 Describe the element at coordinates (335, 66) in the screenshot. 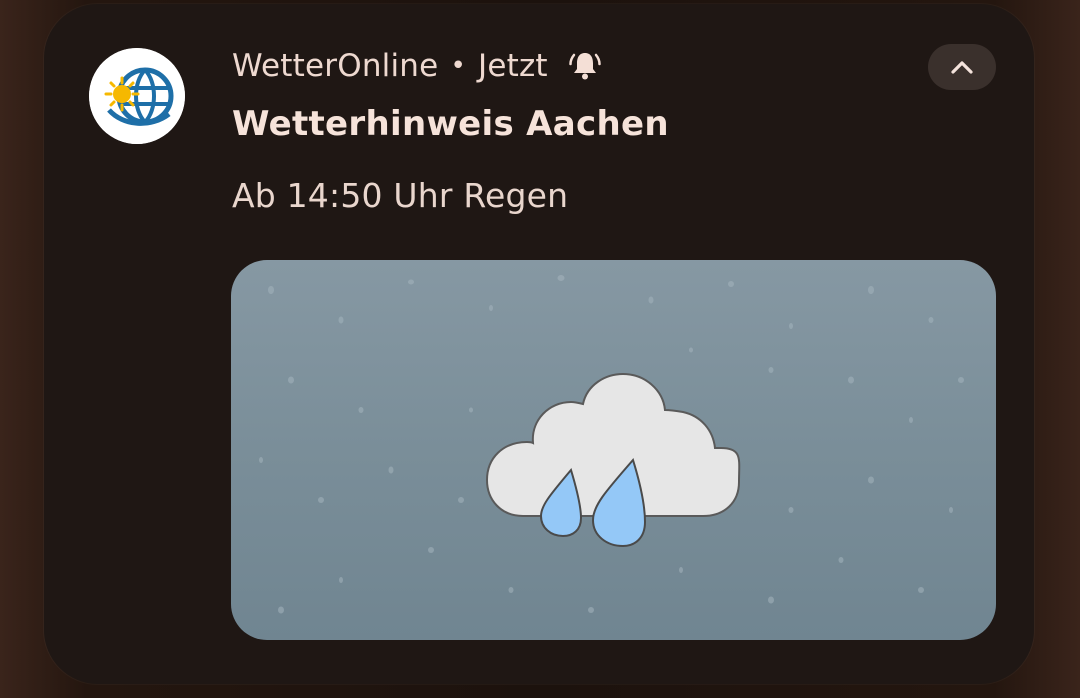

I see `app-name: WetterOnline` at that location.